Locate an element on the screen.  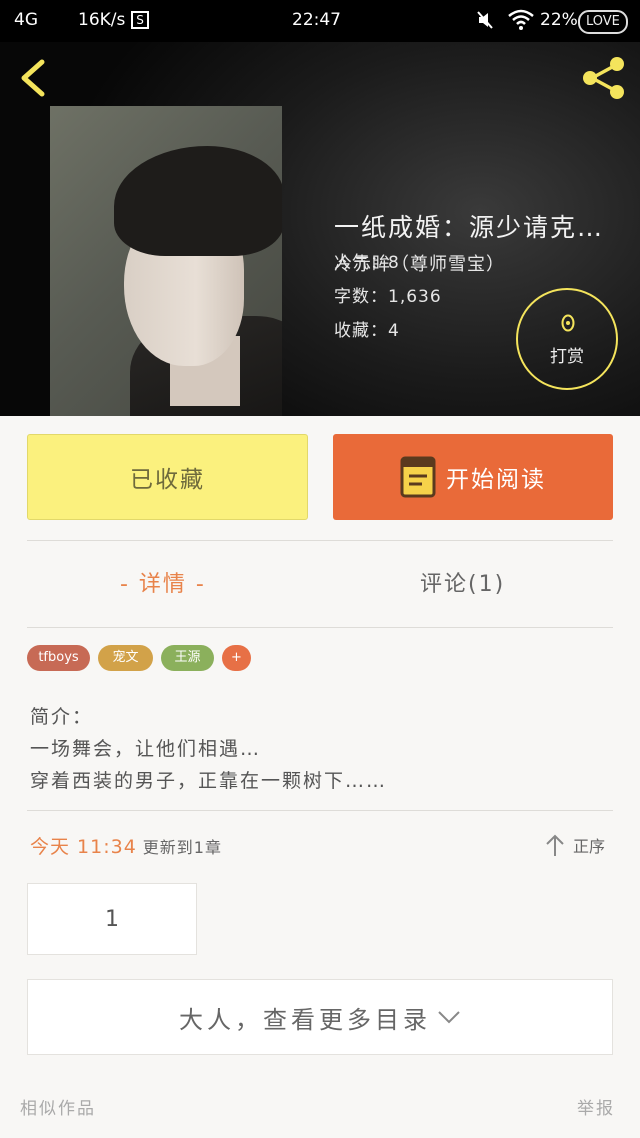
favorited-button: 已收藏 is located at coordinates (167, 477).